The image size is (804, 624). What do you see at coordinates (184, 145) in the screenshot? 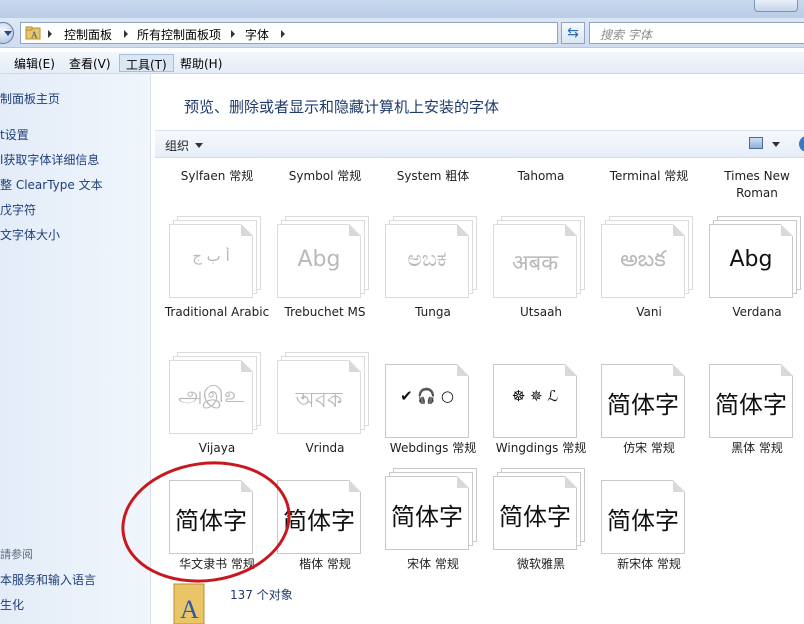
I see `organize-button: 组织` at bounding box center [184, 145].